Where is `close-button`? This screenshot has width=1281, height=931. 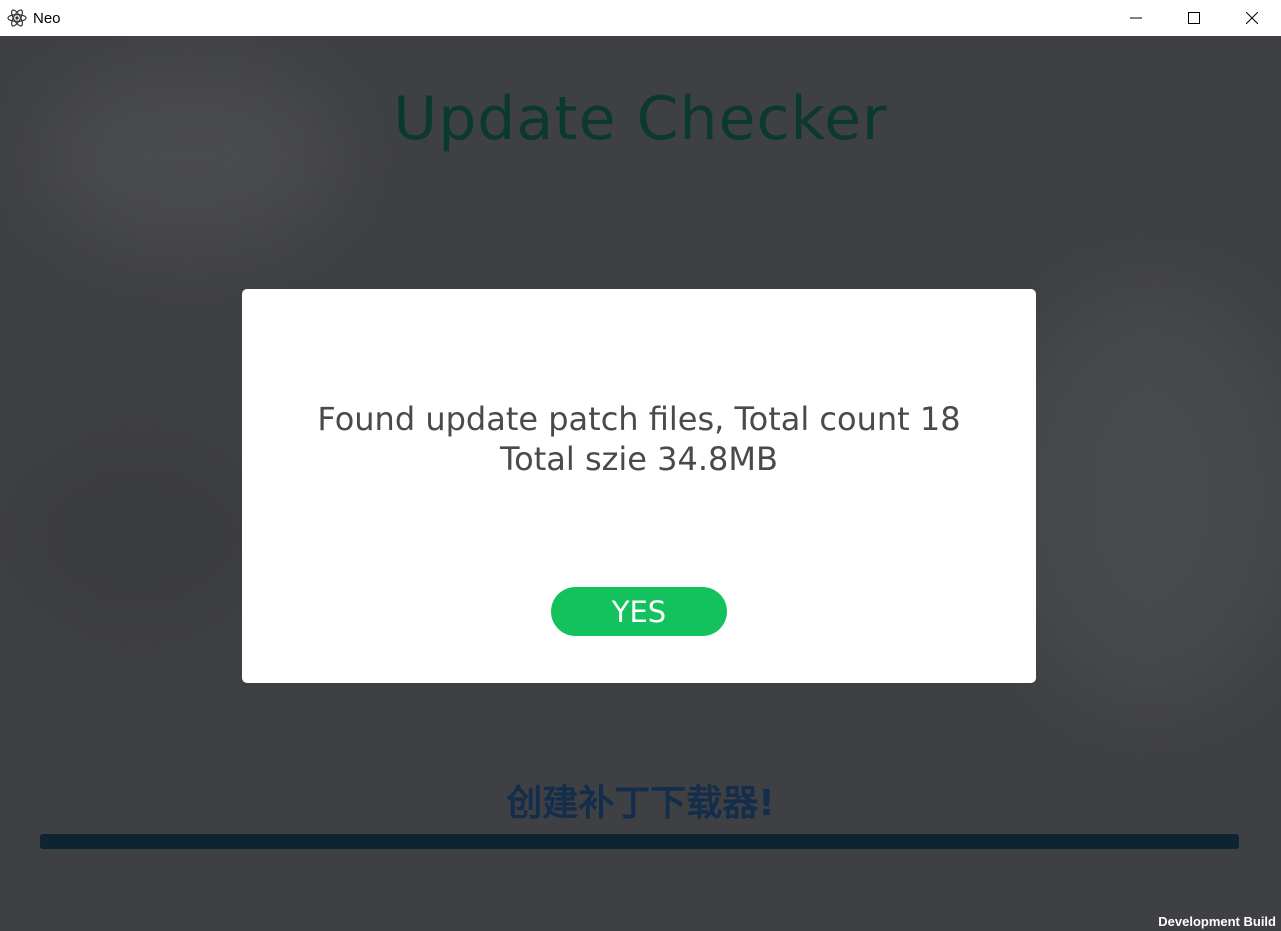 close-button is located at coordinates (1252, 18).